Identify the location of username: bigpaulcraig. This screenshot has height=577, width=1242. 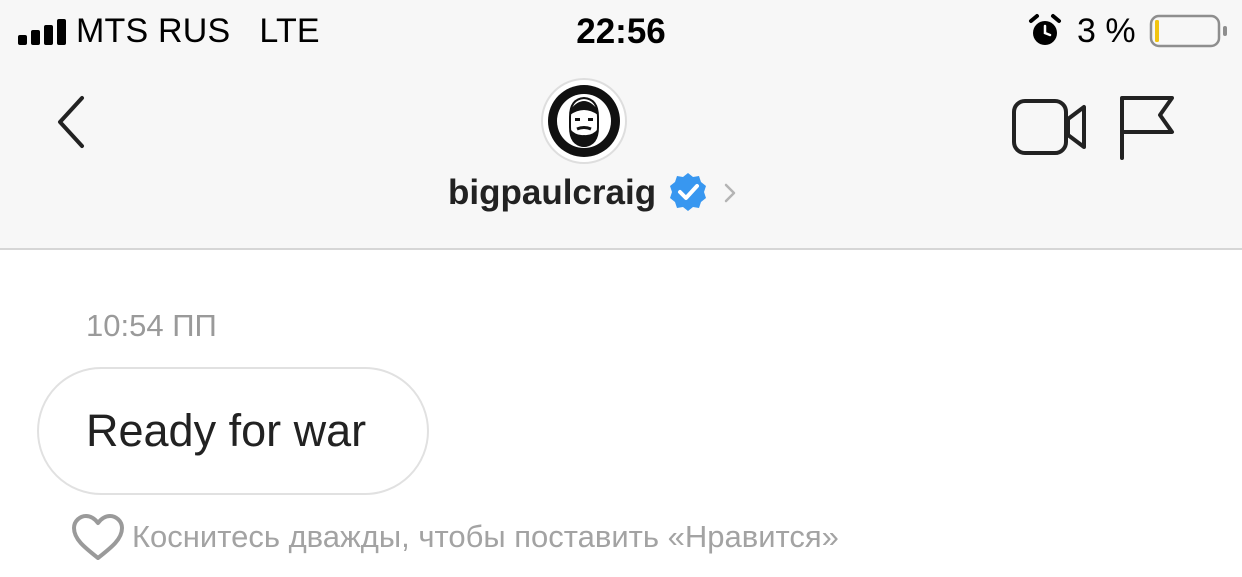
(552, 192).